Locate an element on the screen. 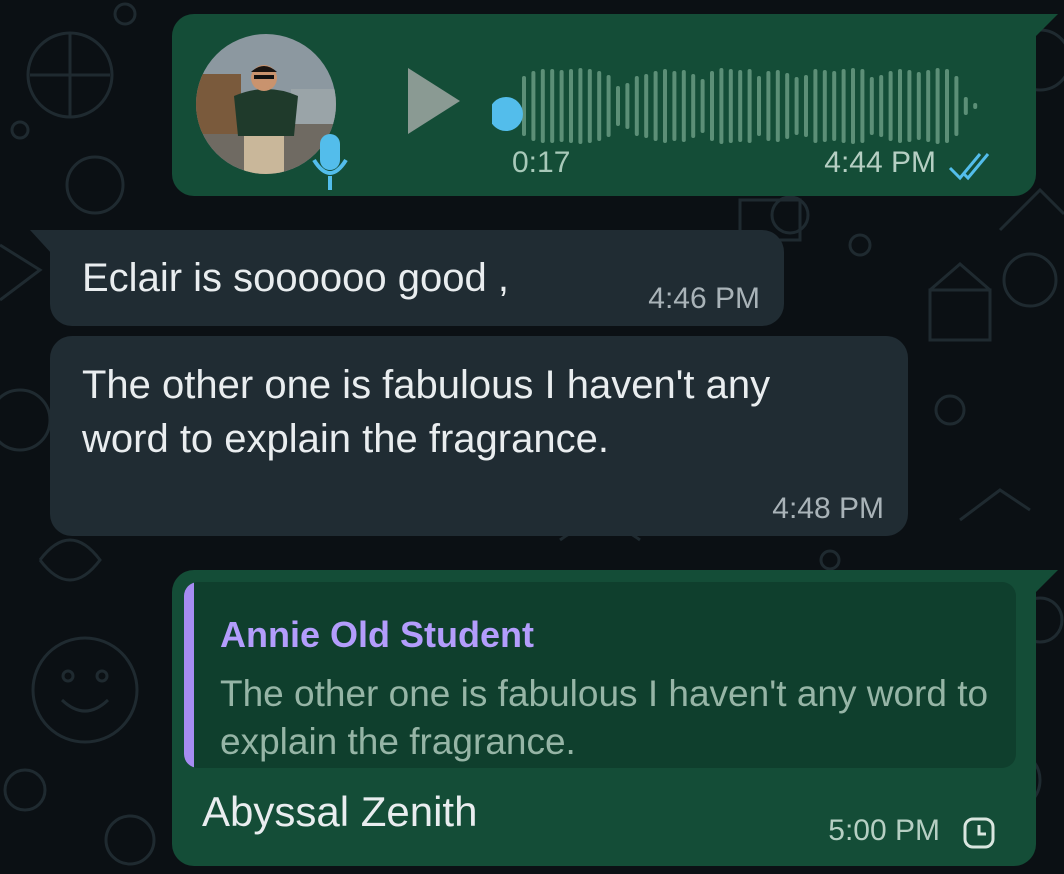 The height and width of the screenshot is (874, 1064). incoming-message-bubble: Eclair is soooooo good , 4:46 PM is located at coordinates (407, 278).